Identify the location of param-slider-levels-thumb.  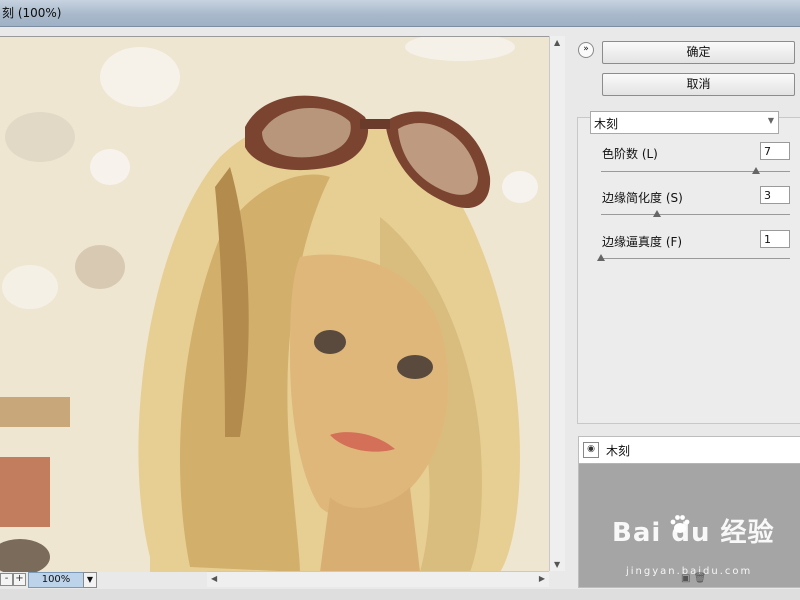
(756, 170).